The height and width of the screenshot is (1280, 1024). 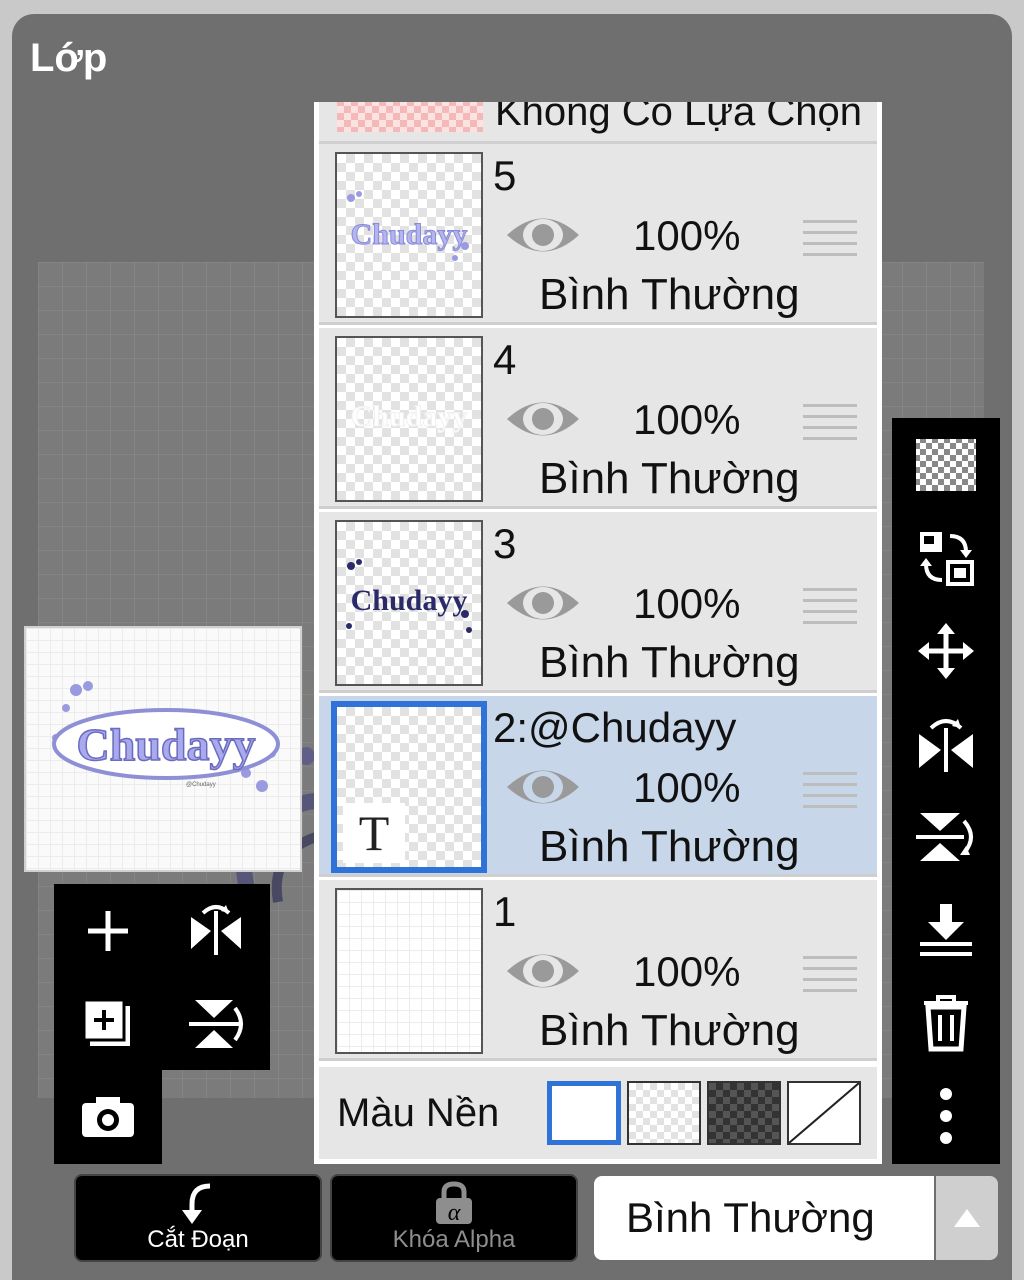 I want to click on selection-layer-label: Không Có Lựa Chọn, so click(x=679, y=118).